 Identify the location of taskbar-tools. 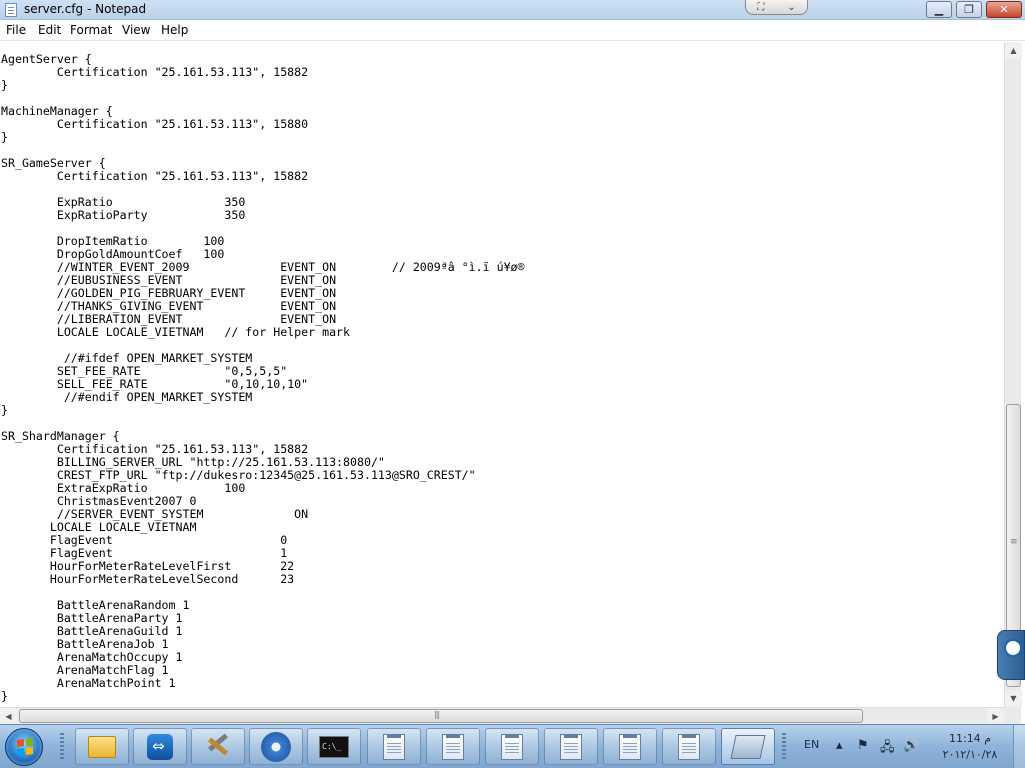
(218, 746).